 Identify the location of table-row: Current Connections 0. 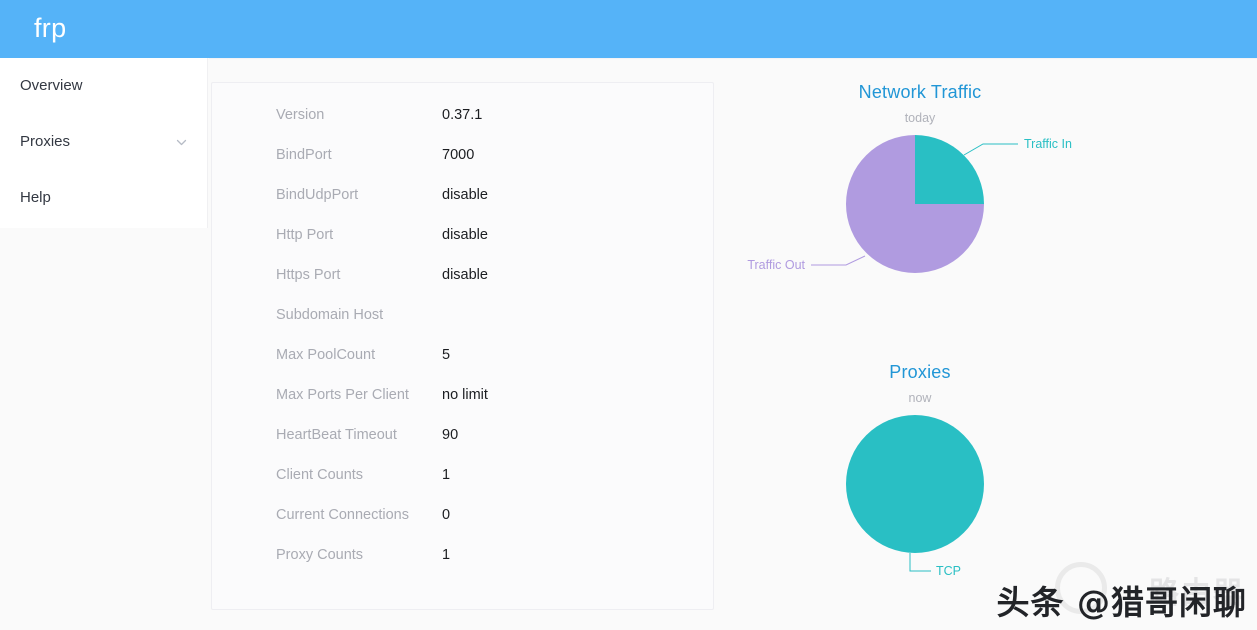
(462, 515).